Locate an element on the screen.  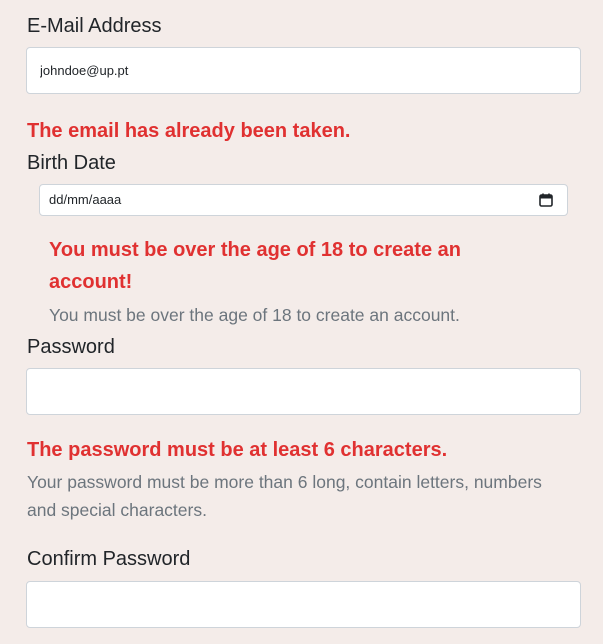
confirm-password-label: Confirm Password is located at coordinates (109, 559).